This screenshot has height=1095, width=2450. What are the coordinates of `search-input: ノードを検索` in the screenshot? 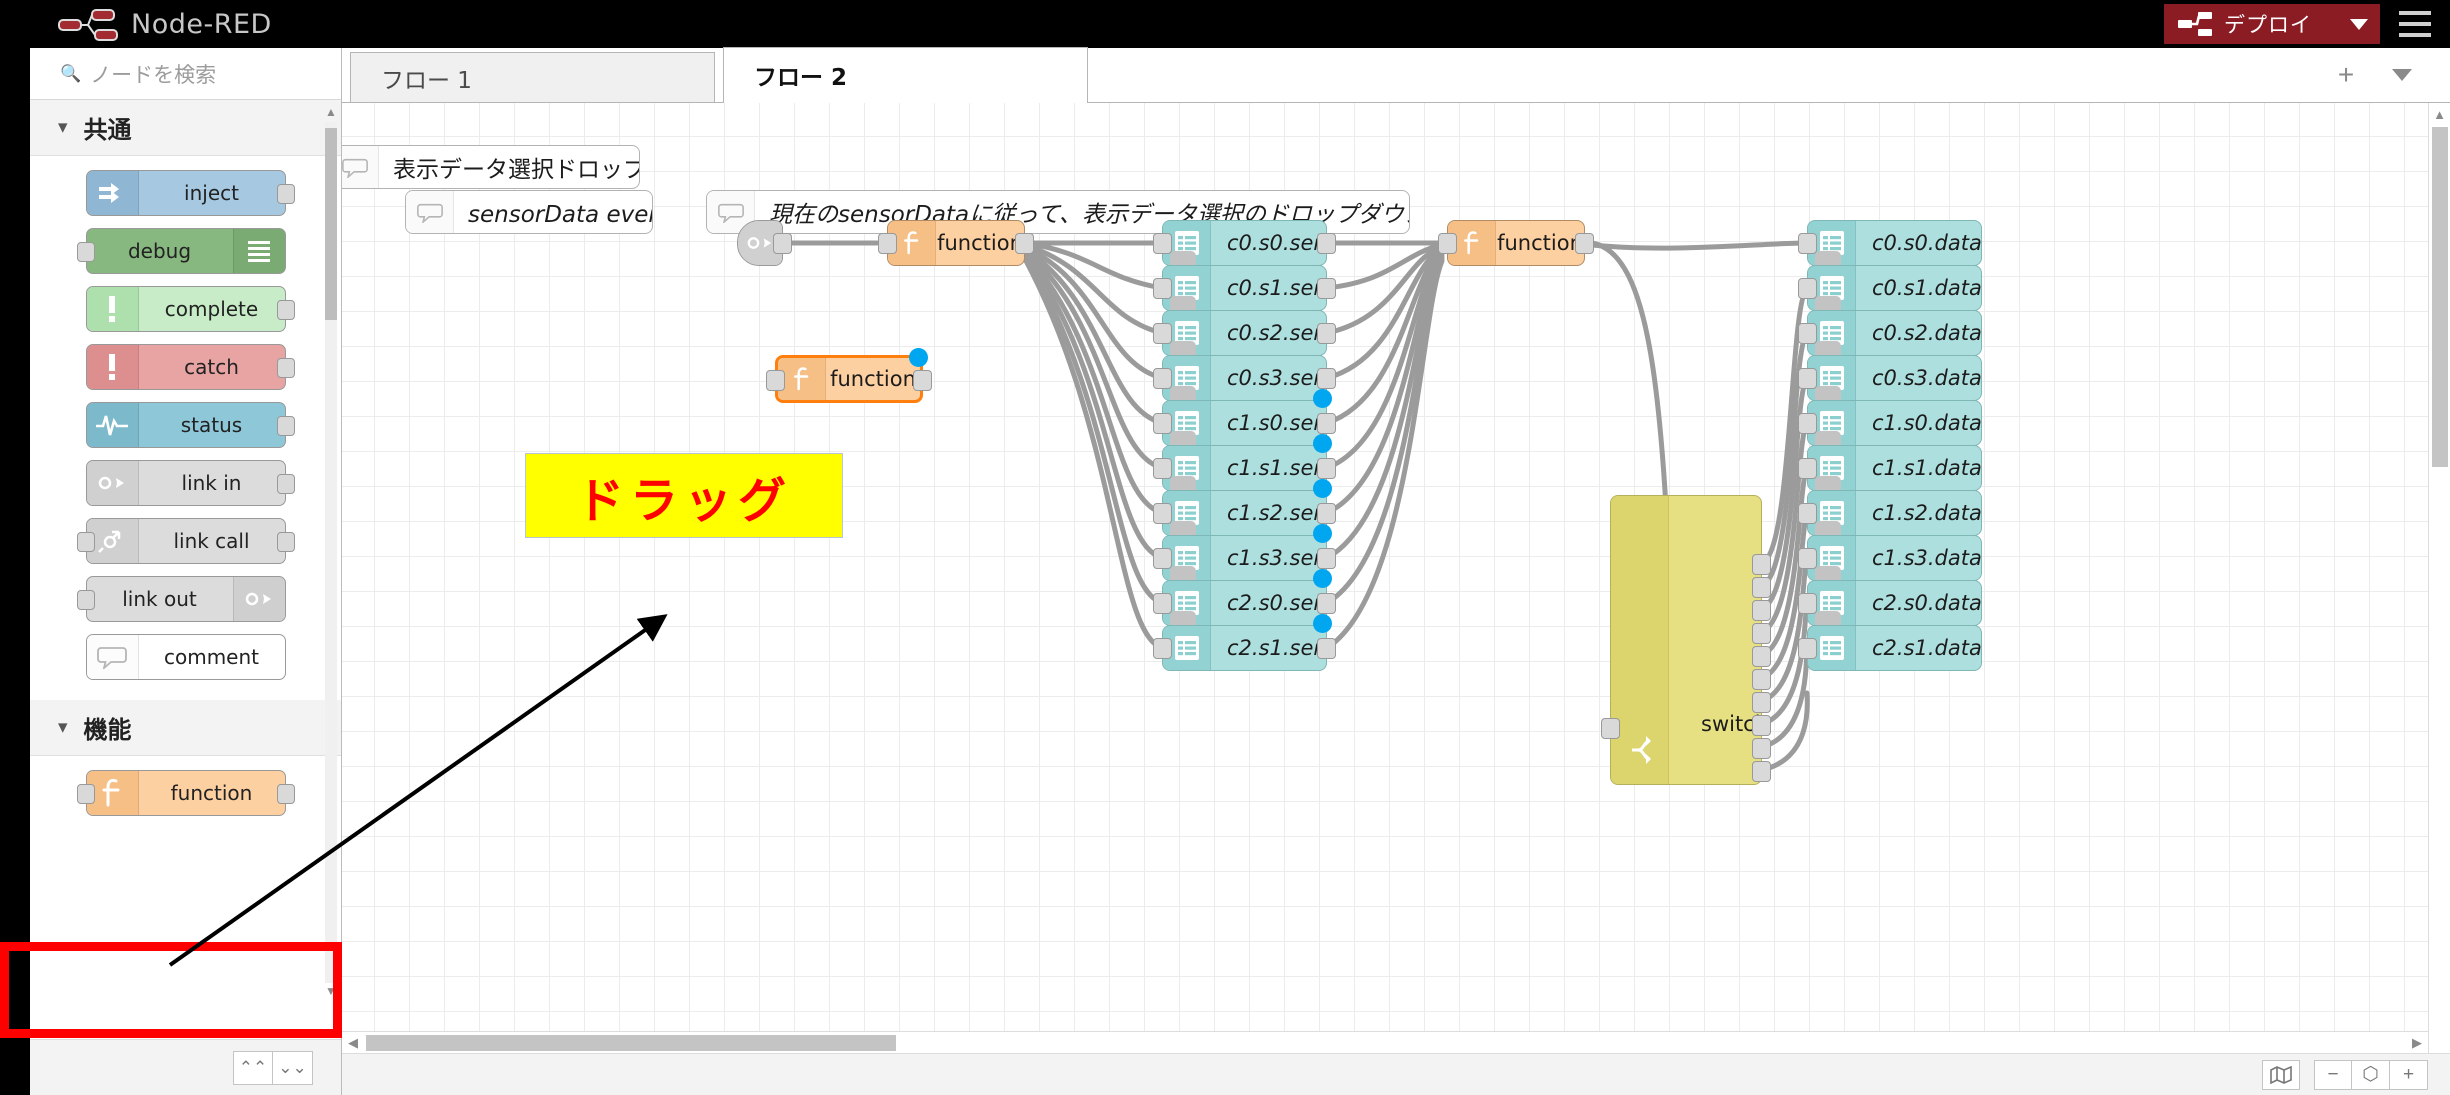 It's located at (153, 74).